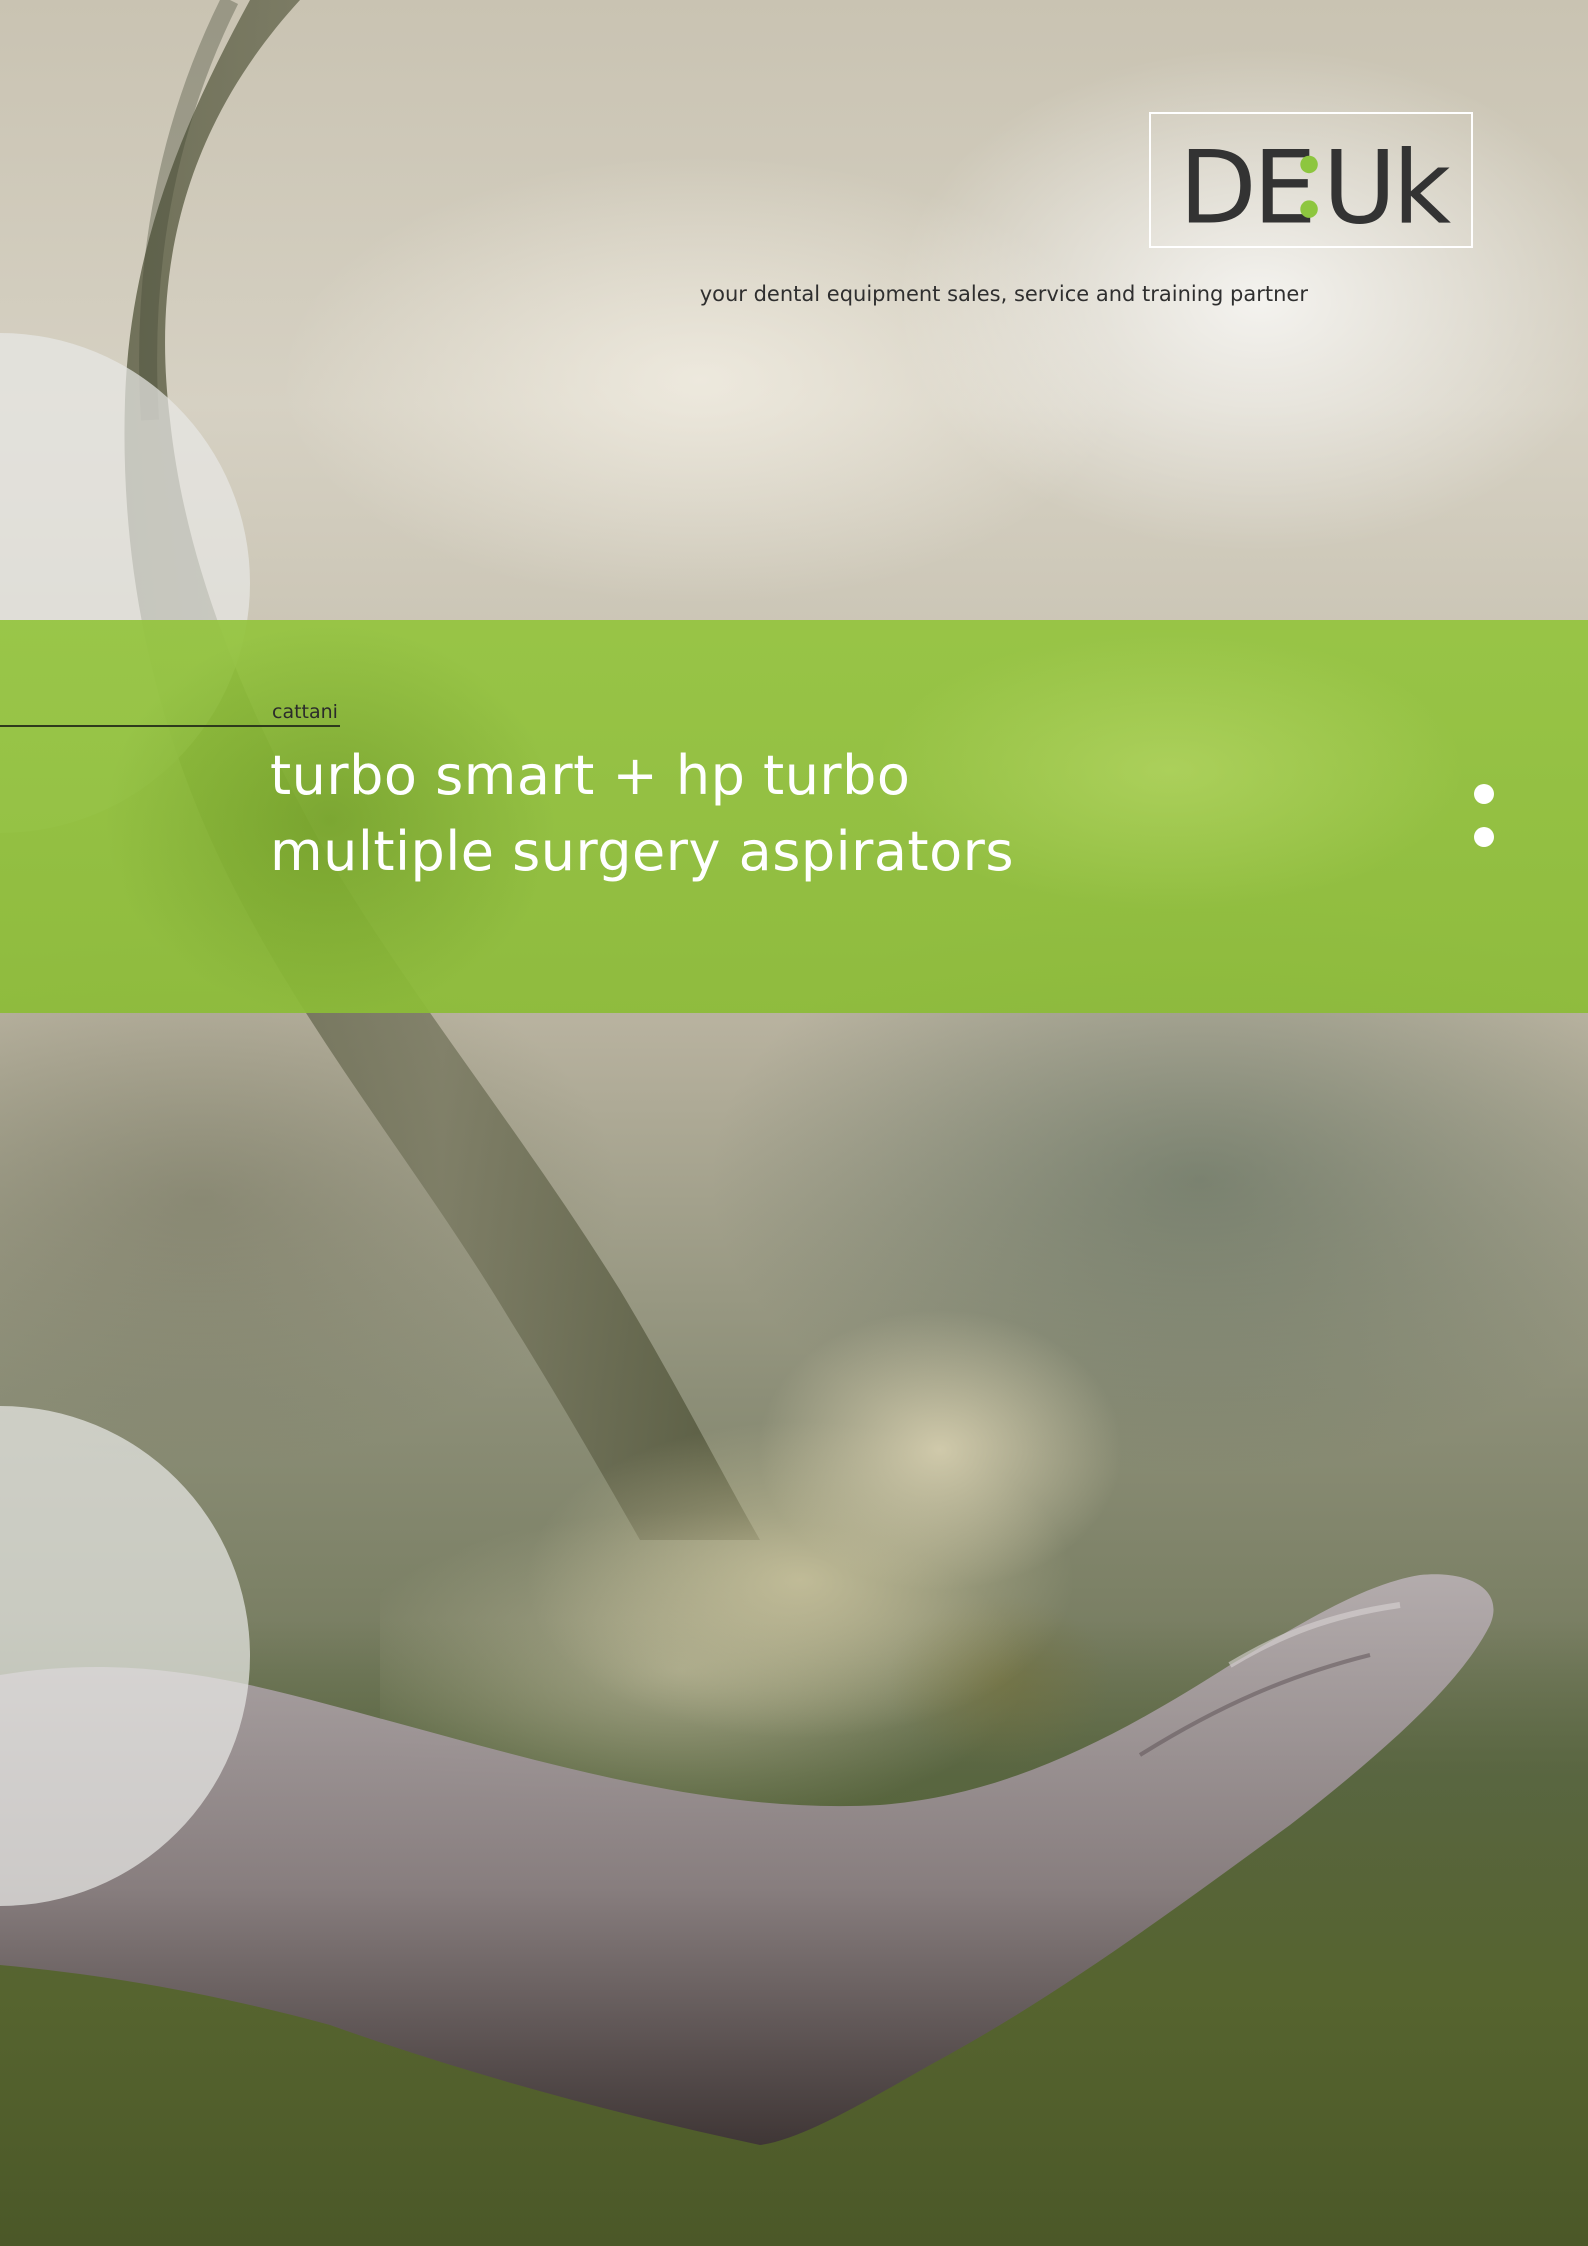  What do you see at coordinates (1387, 187) in the screenshot?
I see `svg-text: Uk` at bounding box center [1387, 187].